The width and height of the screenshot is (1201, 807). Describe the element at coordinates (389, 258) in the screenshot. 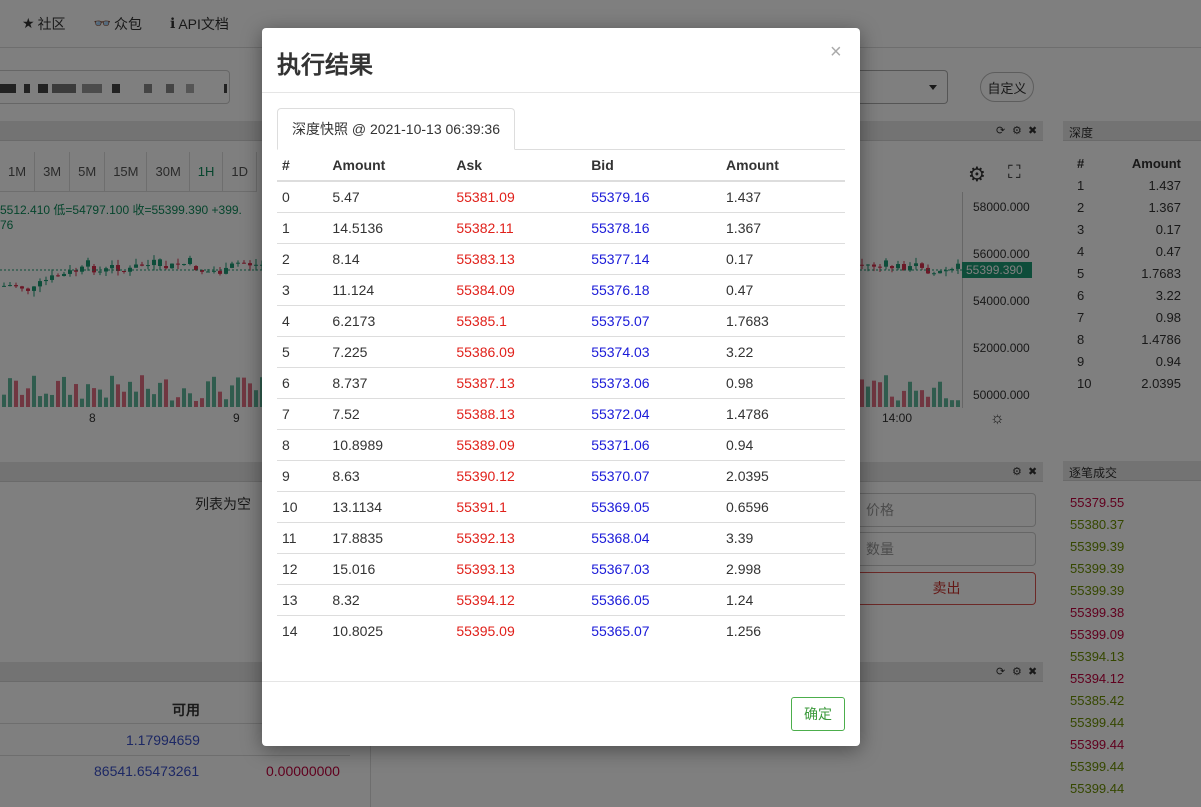

I see `ask-amount: 8.14` at that location.